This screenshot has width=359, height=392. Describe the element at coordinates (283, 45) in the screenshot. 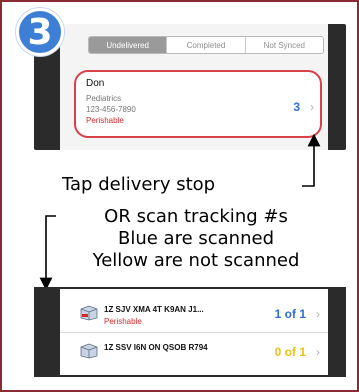

I see `tab-not-synced: Not Synced` at that location.